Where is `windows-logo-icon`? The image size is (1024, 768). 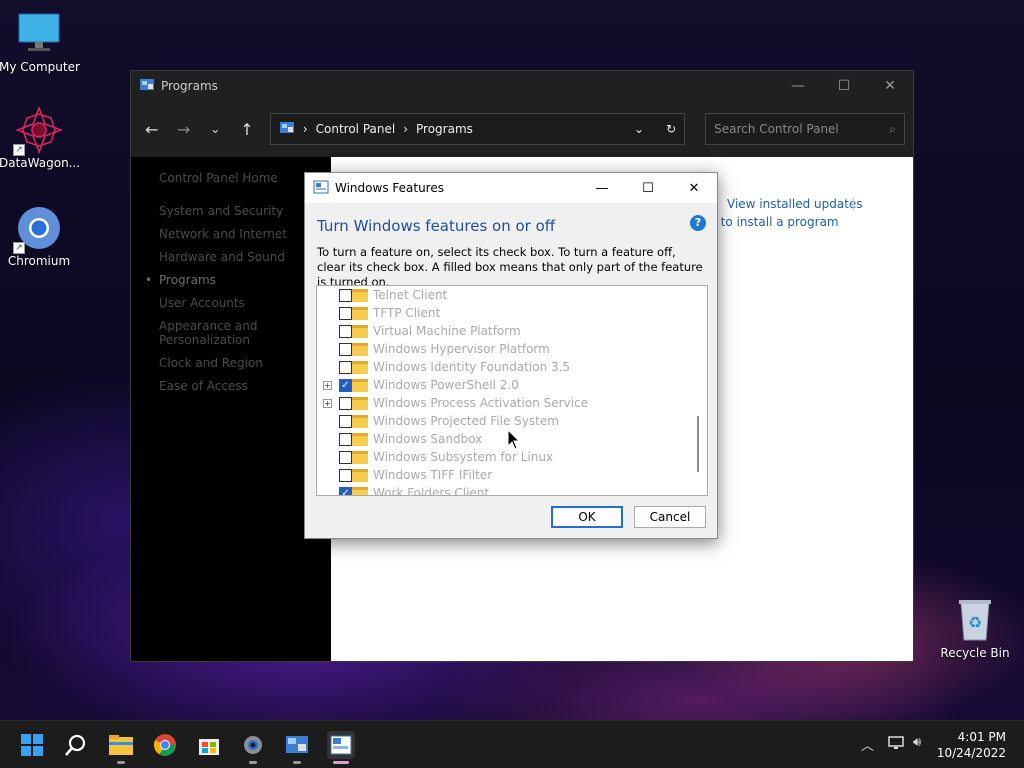 windows-logo-icon is located at coordinates (32, 745).